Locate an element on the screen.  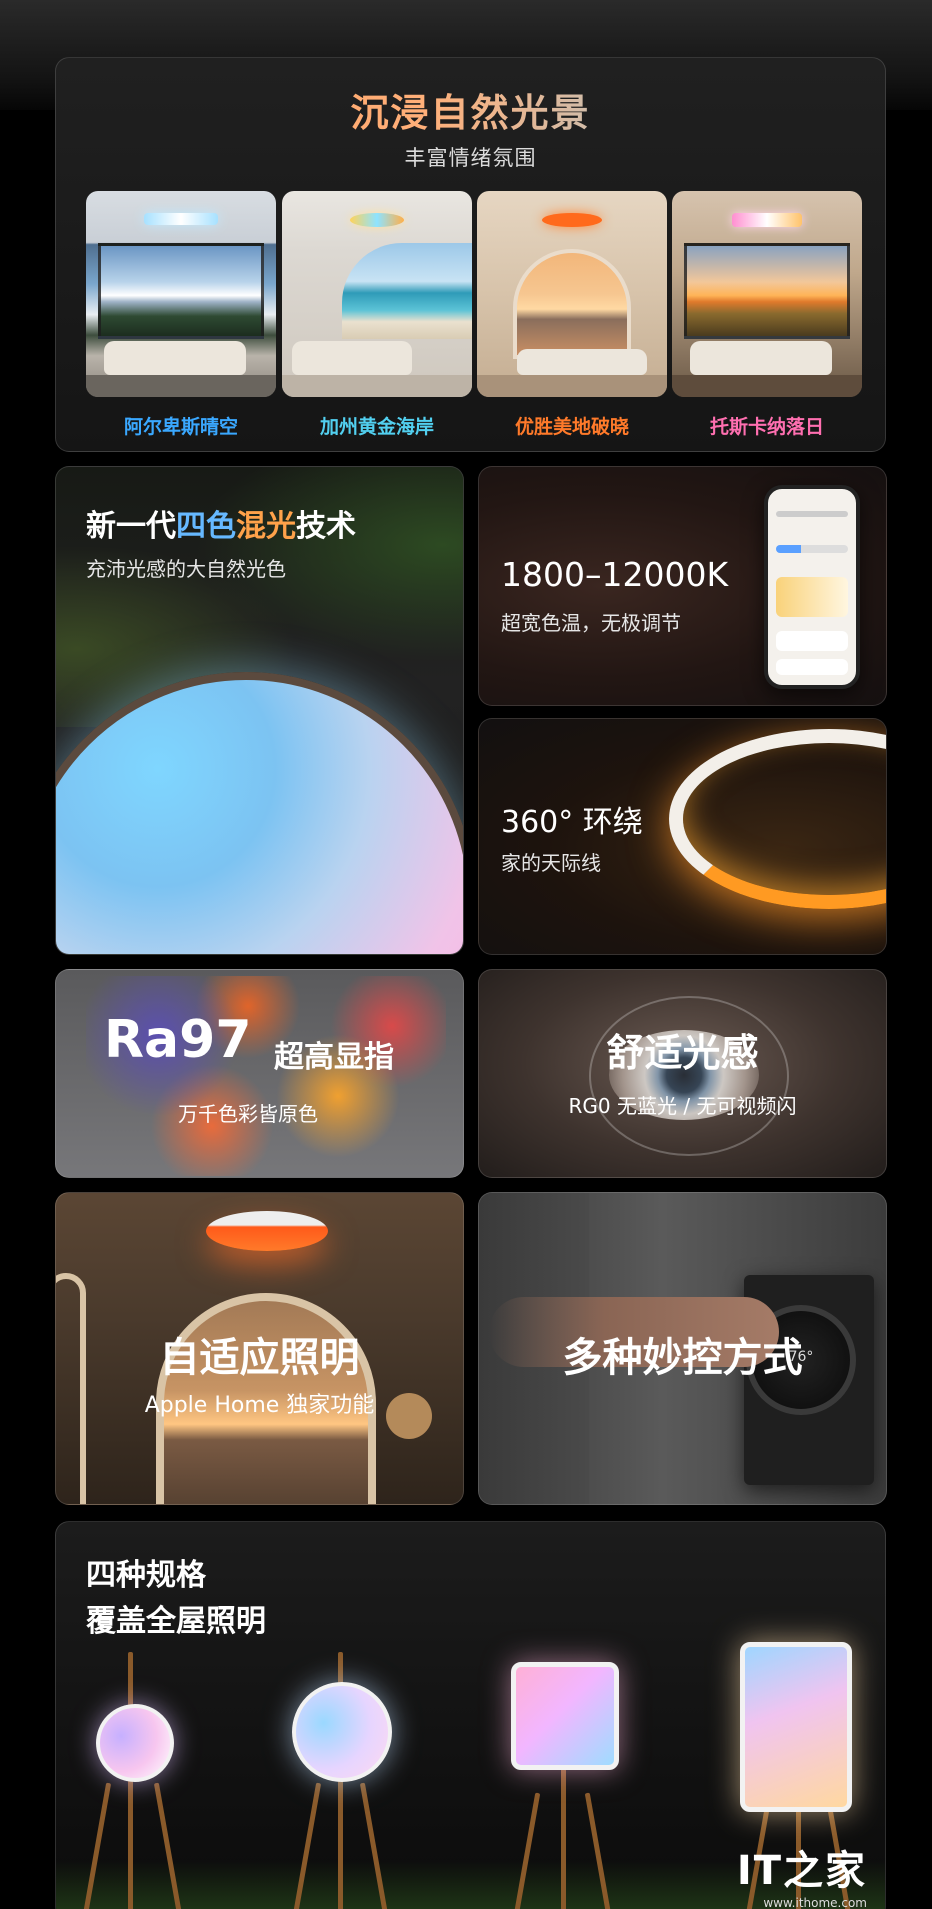
eye-comfort-card: 舒适光感 RG0 无蓝光 / 无可视频闪 is located at coordinates (682, 1073).